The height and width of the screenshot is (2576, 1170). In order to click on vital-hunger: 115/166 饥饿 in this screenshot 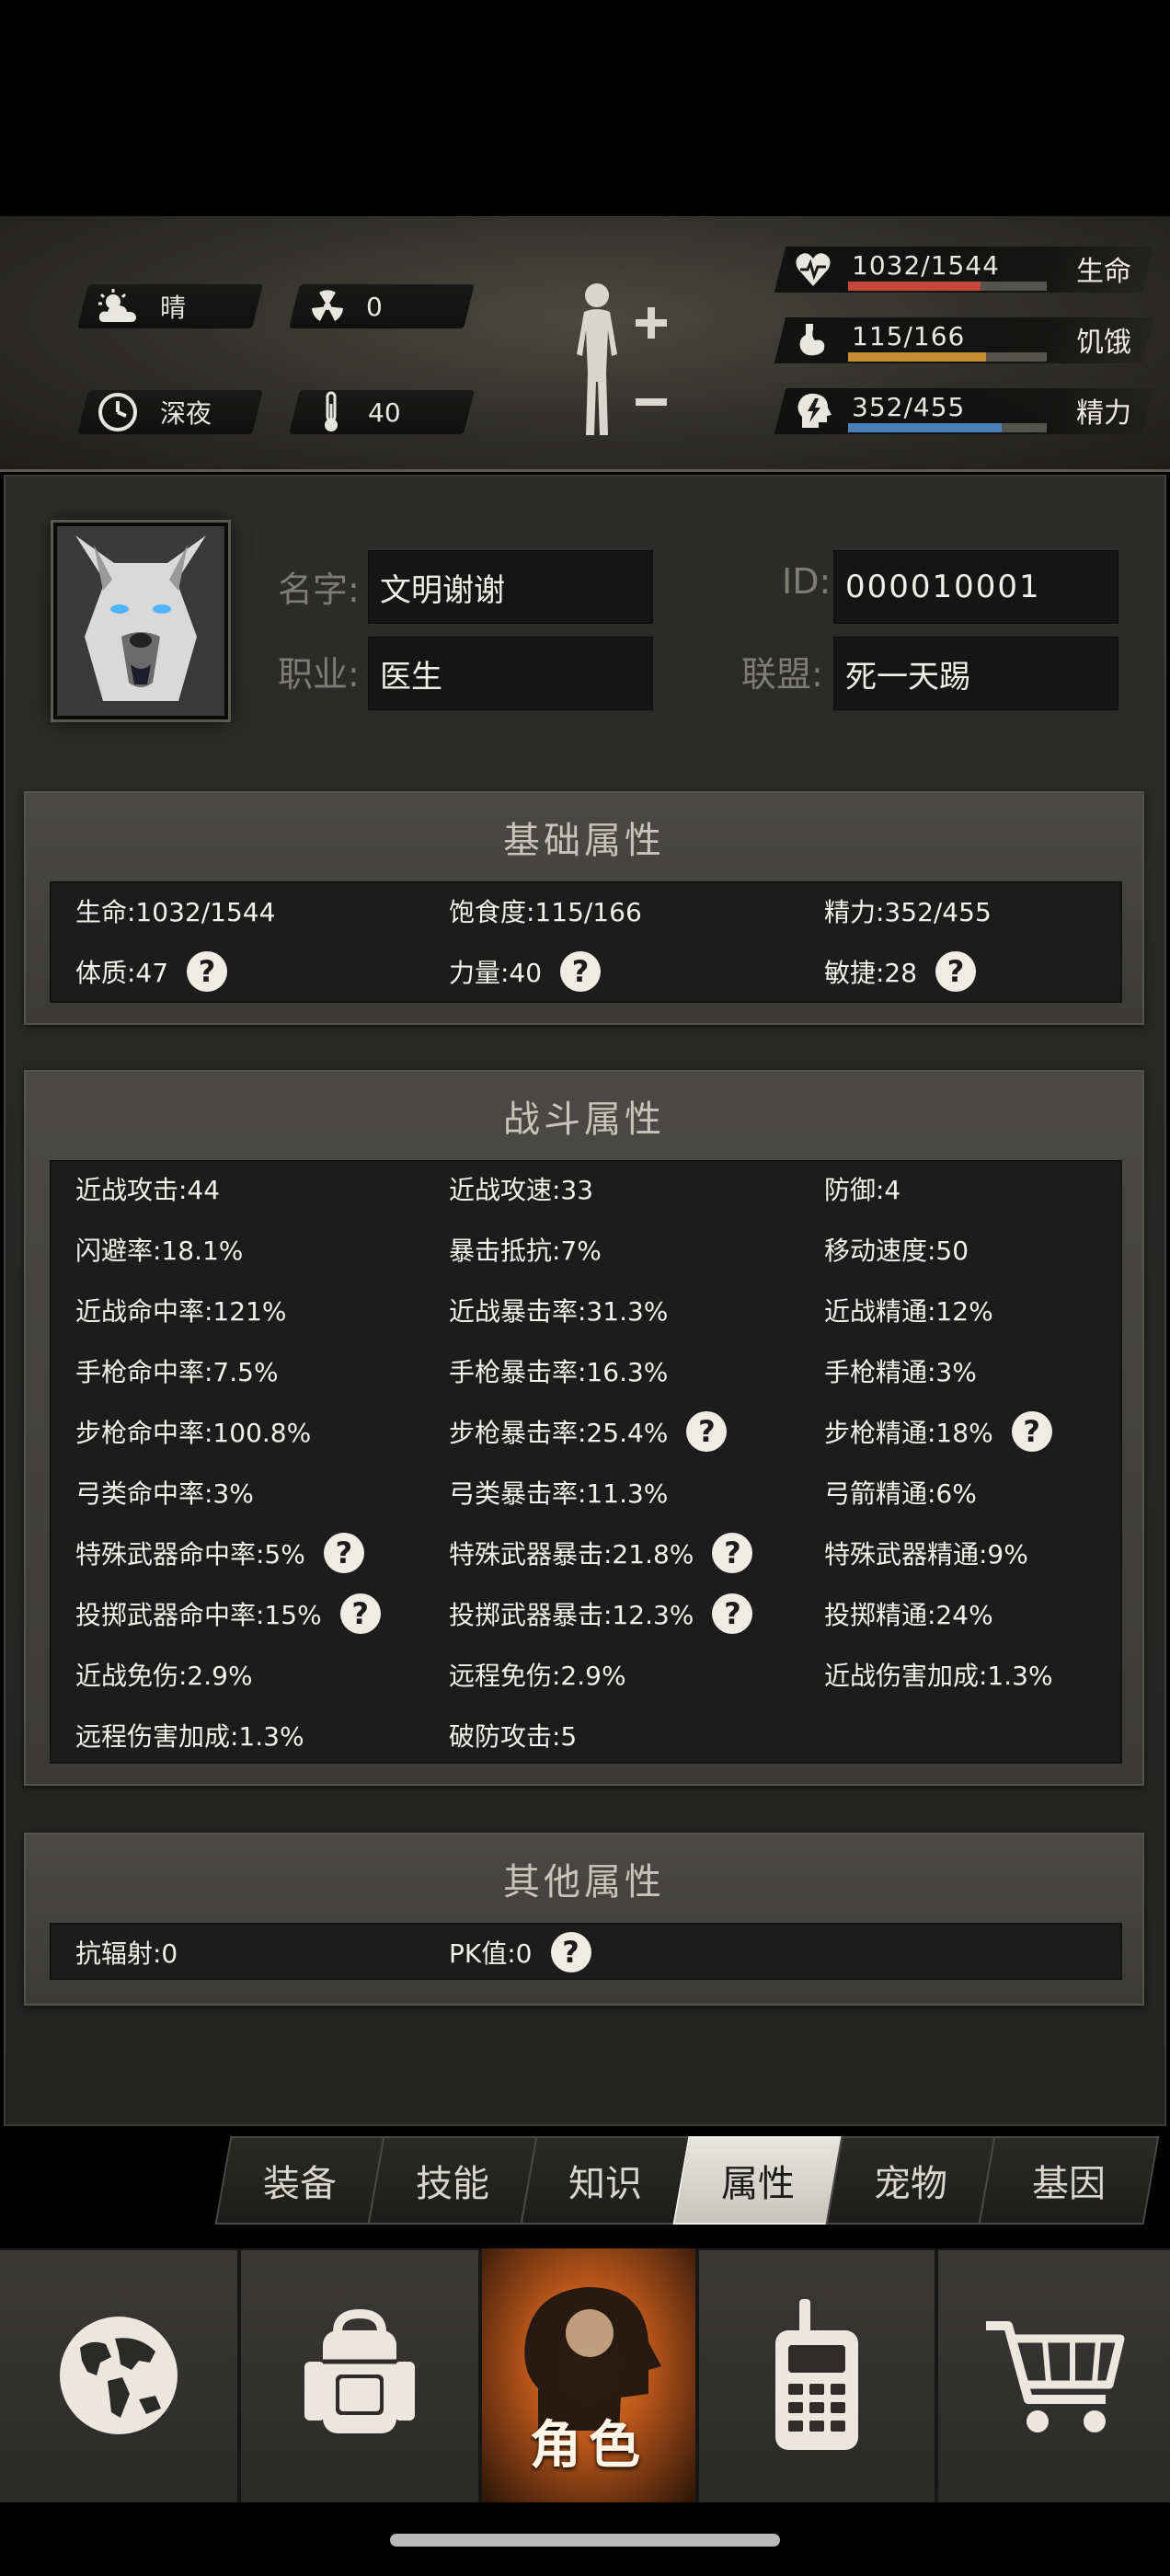, I will do `click(964, 340)`.